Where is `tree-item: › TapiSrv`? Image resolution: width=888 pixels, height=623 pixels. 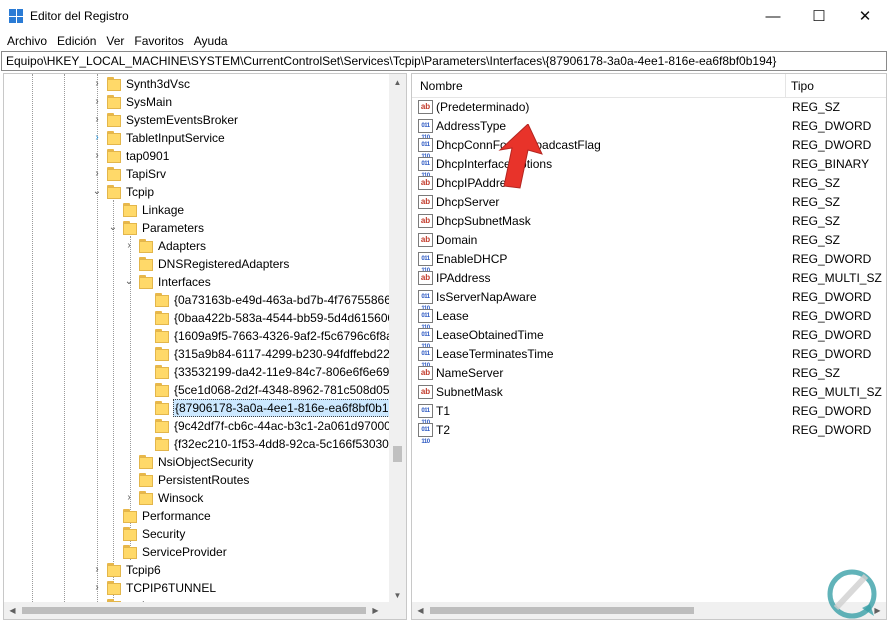
tree-item: › TapiSrv is located at coordinates (197, 174).